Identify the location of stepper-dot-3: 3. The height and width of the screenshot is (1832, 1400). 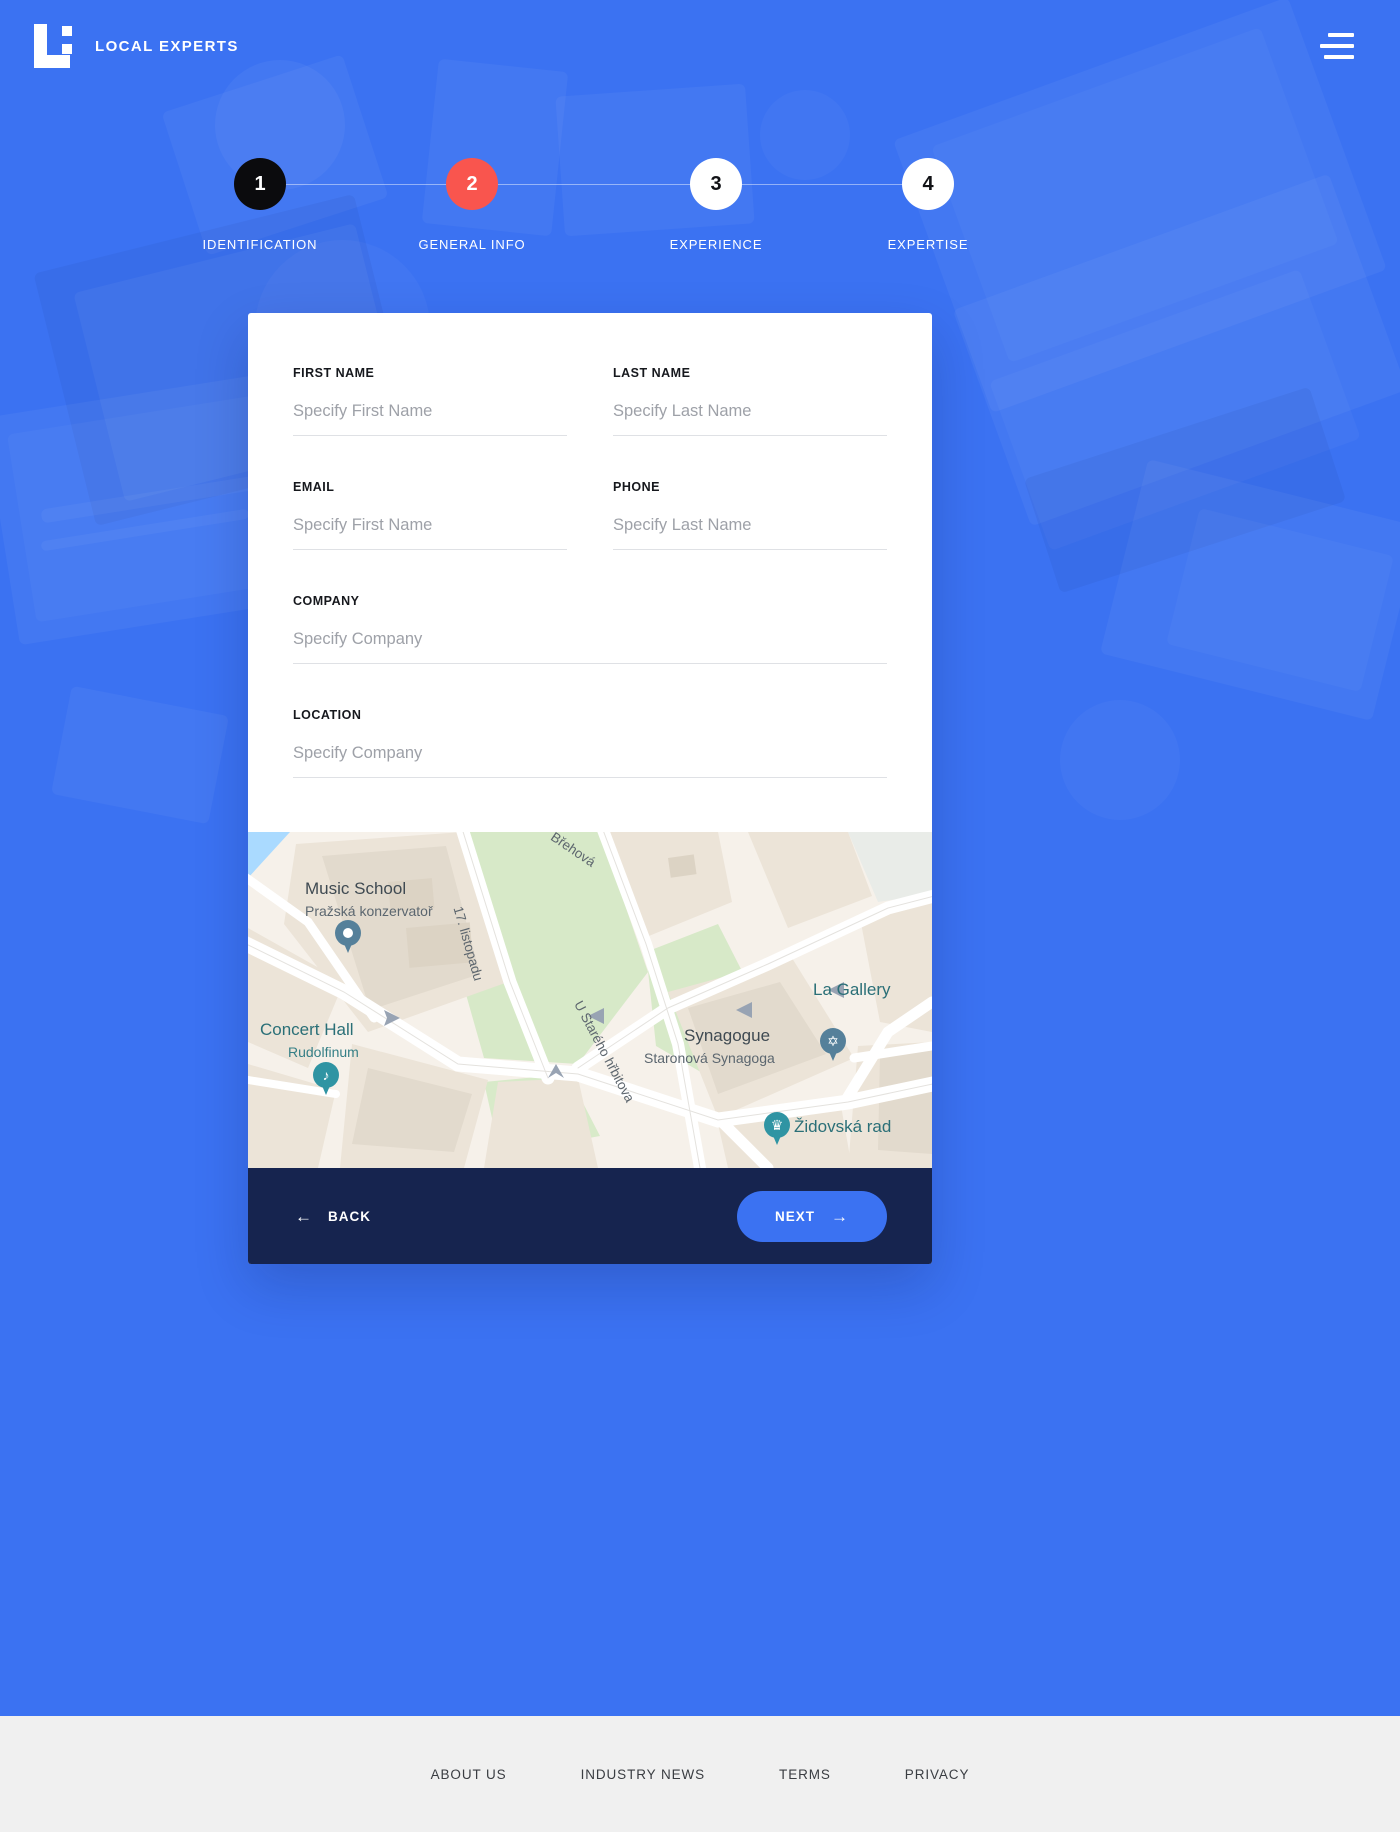
(716, 184).